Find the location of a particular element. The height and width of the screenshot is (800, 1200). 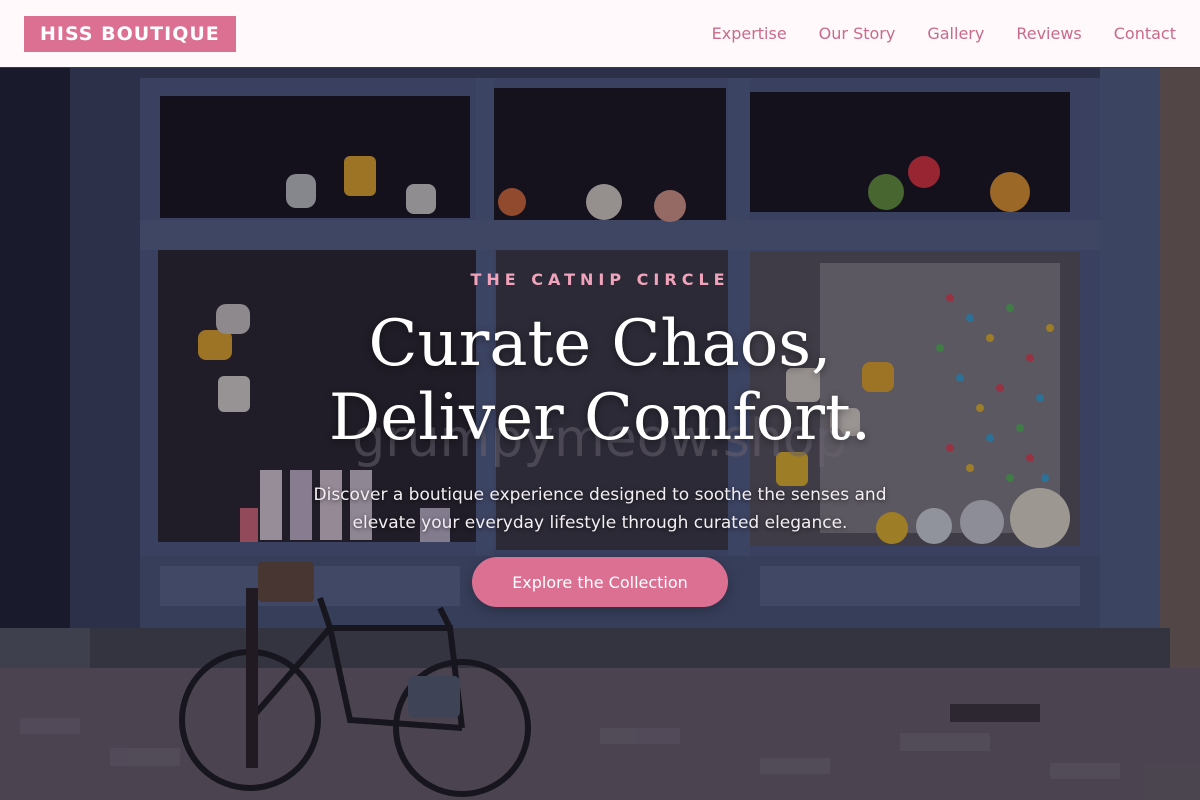

explore-collection-button: Explore the Collection is located at coordinates (600, 582).